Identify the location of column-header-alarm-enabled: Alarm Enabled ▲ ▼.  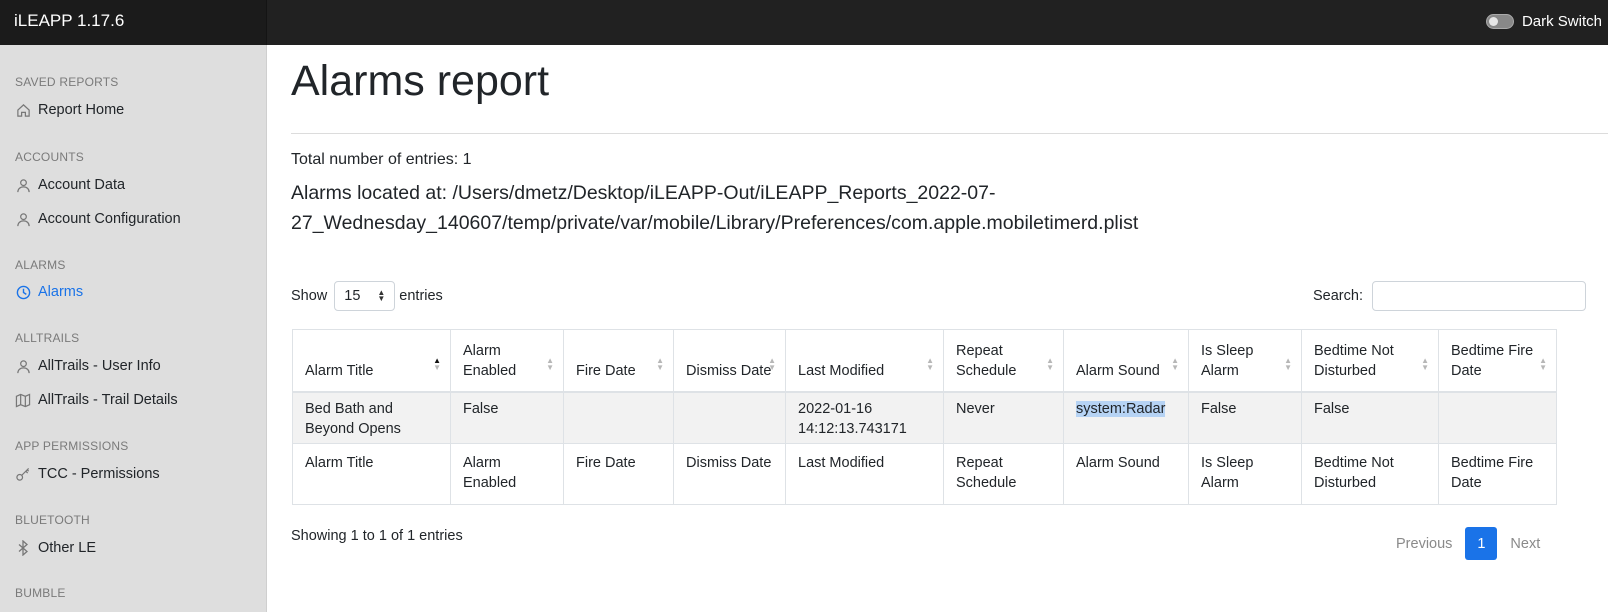
(507, 360).